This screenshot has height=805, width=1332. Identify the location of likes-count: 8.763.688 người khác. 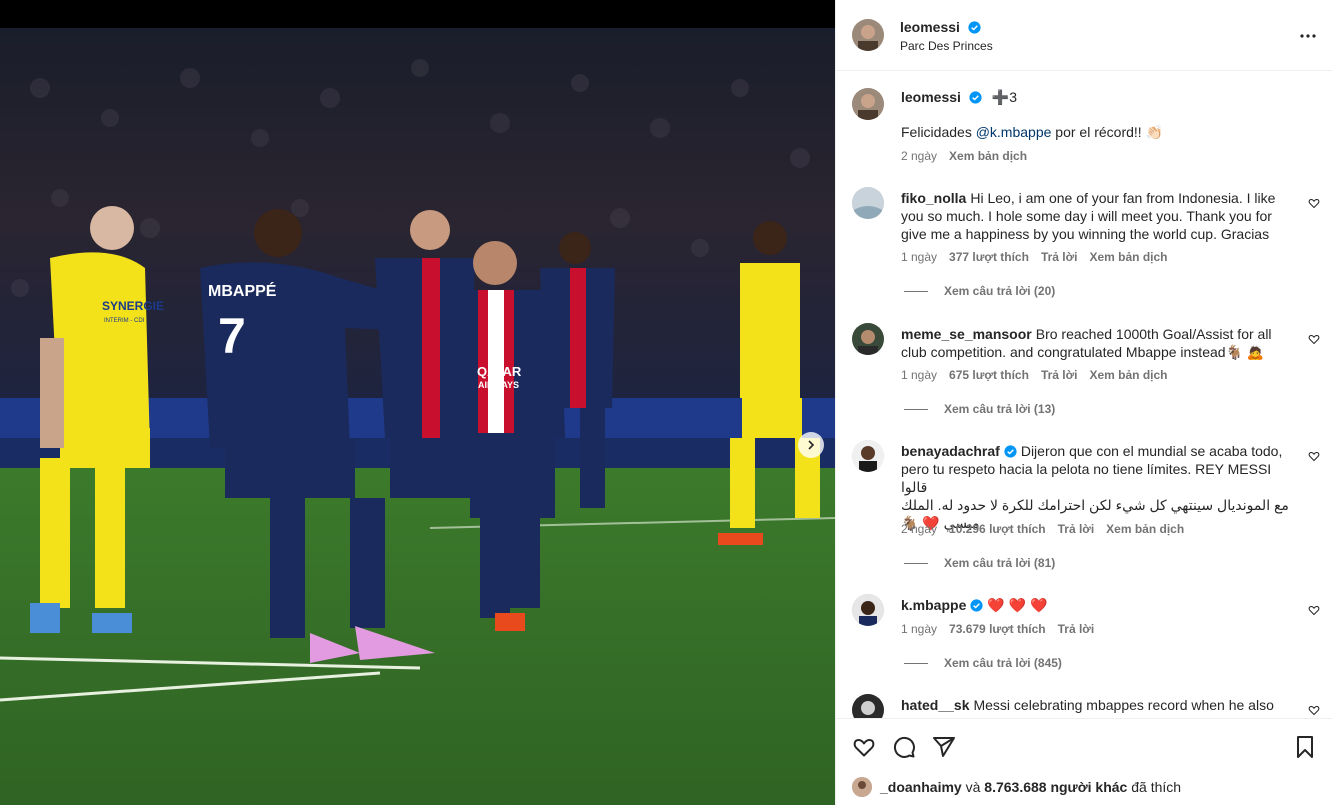
(1055, 787).